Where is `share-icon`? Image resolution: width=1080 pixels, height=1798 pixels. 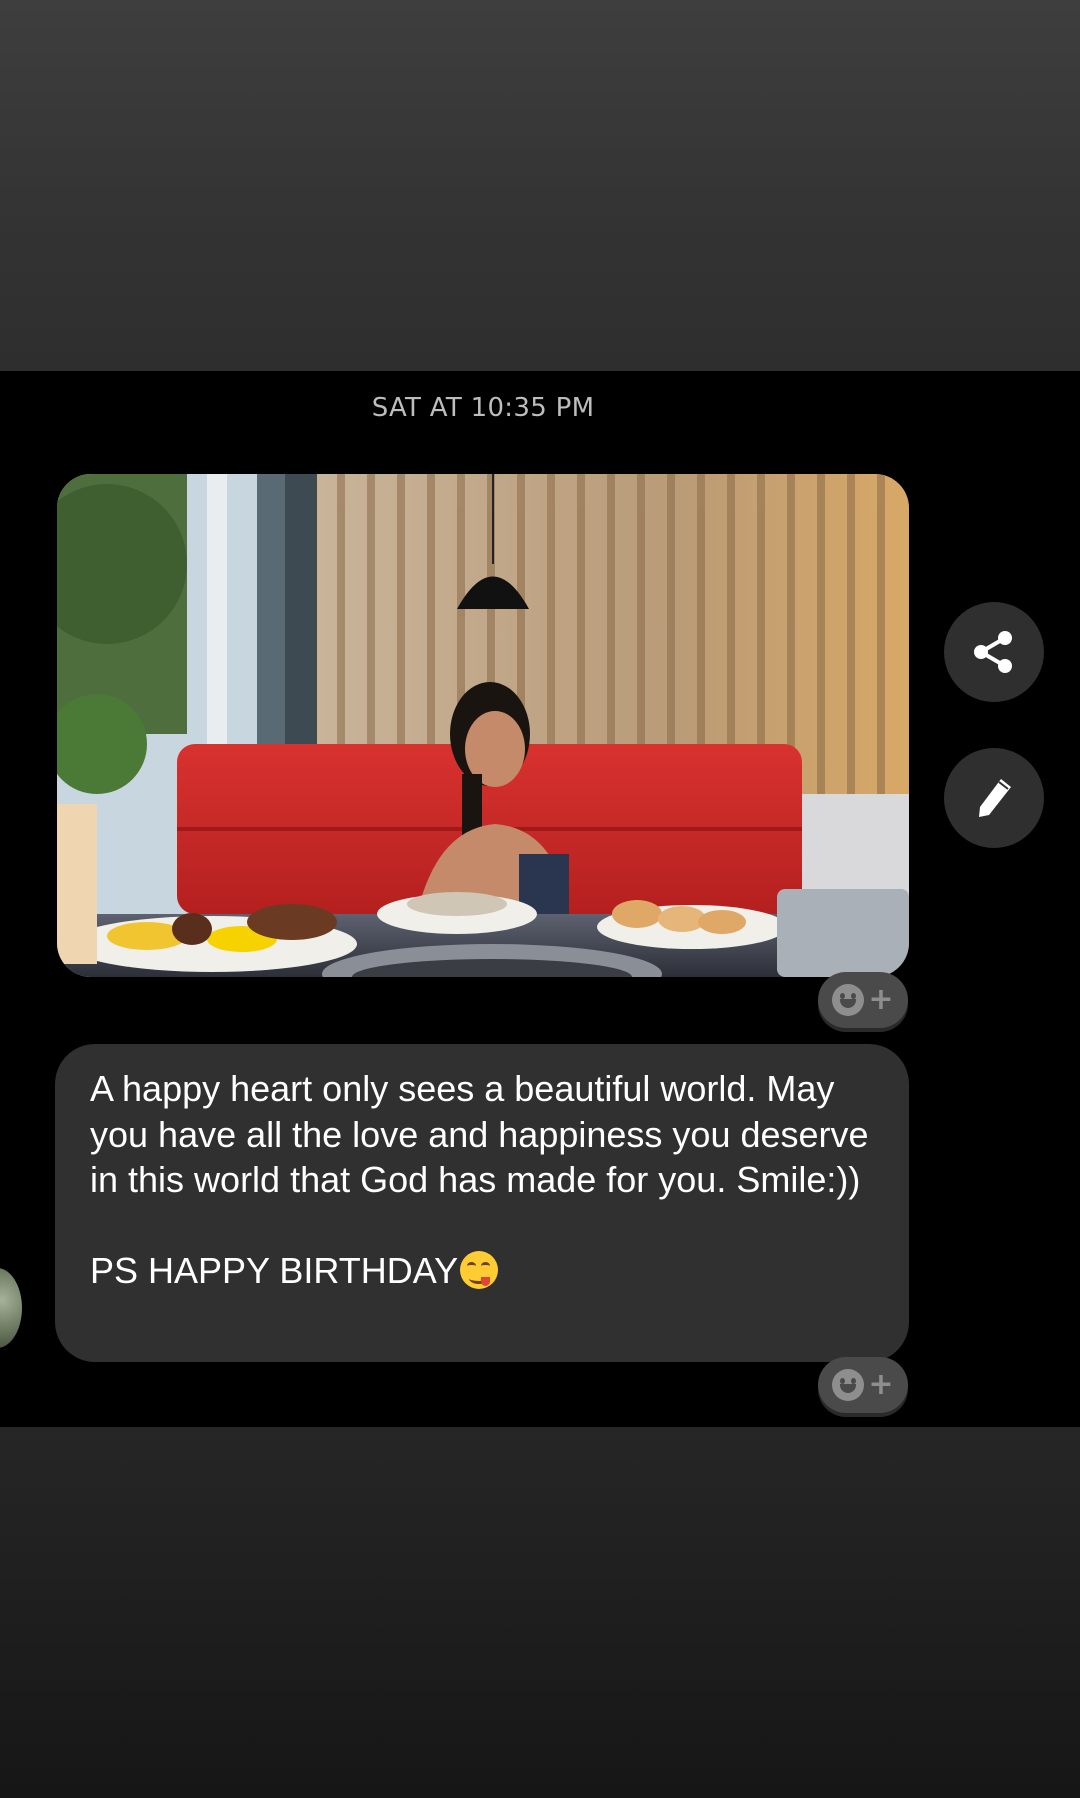 share-icon is located at coordinates (993, 652).